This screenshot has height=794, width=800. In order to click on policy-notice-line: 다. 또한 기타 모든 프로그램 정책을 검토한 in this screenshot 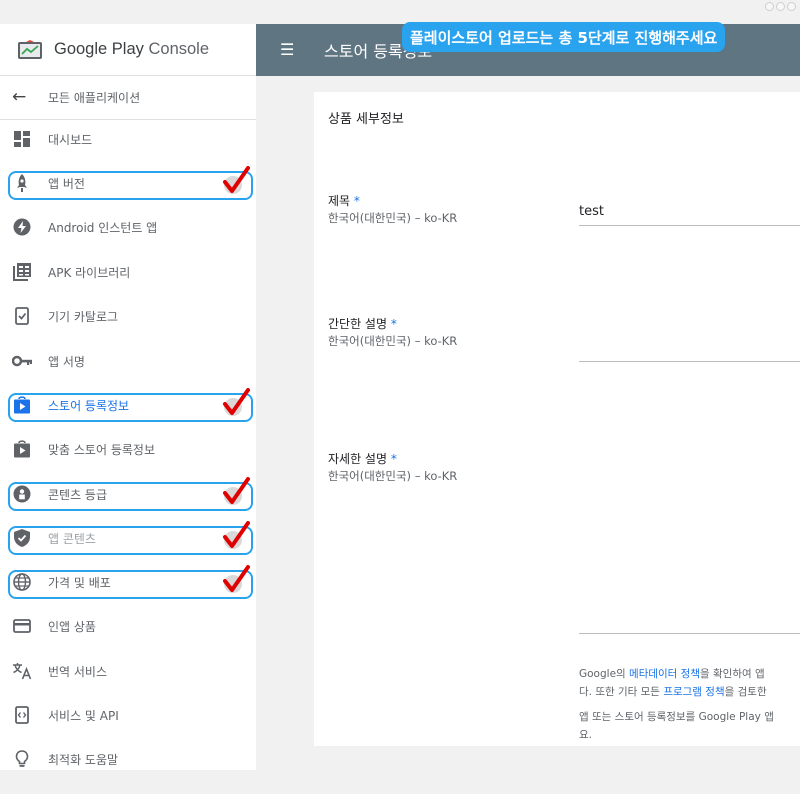, I will do `click(689, 692)`.